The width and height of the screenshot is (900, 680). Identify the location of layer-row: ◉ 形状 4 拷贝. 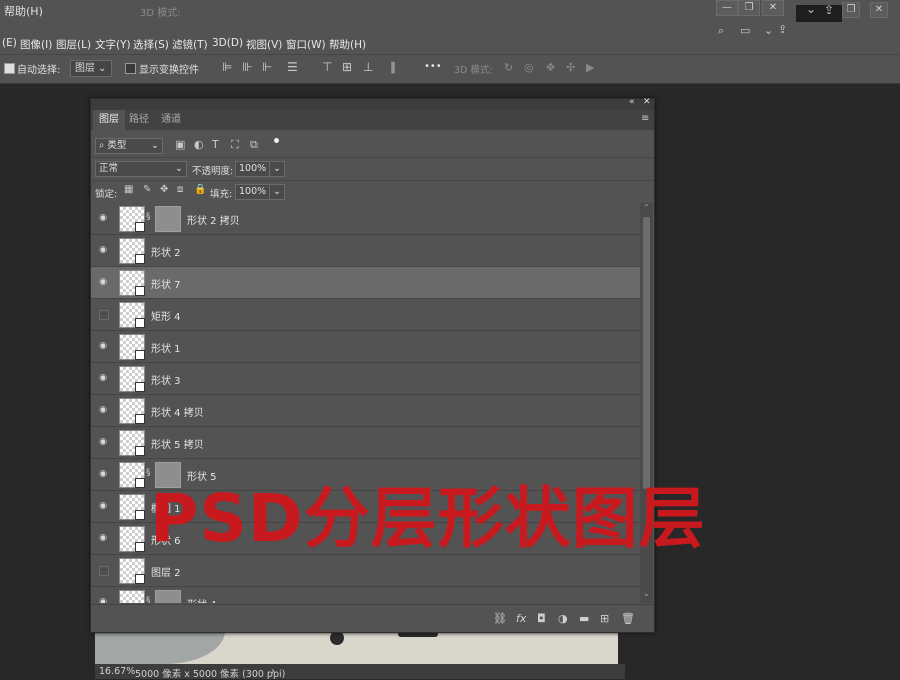
(365, 411).